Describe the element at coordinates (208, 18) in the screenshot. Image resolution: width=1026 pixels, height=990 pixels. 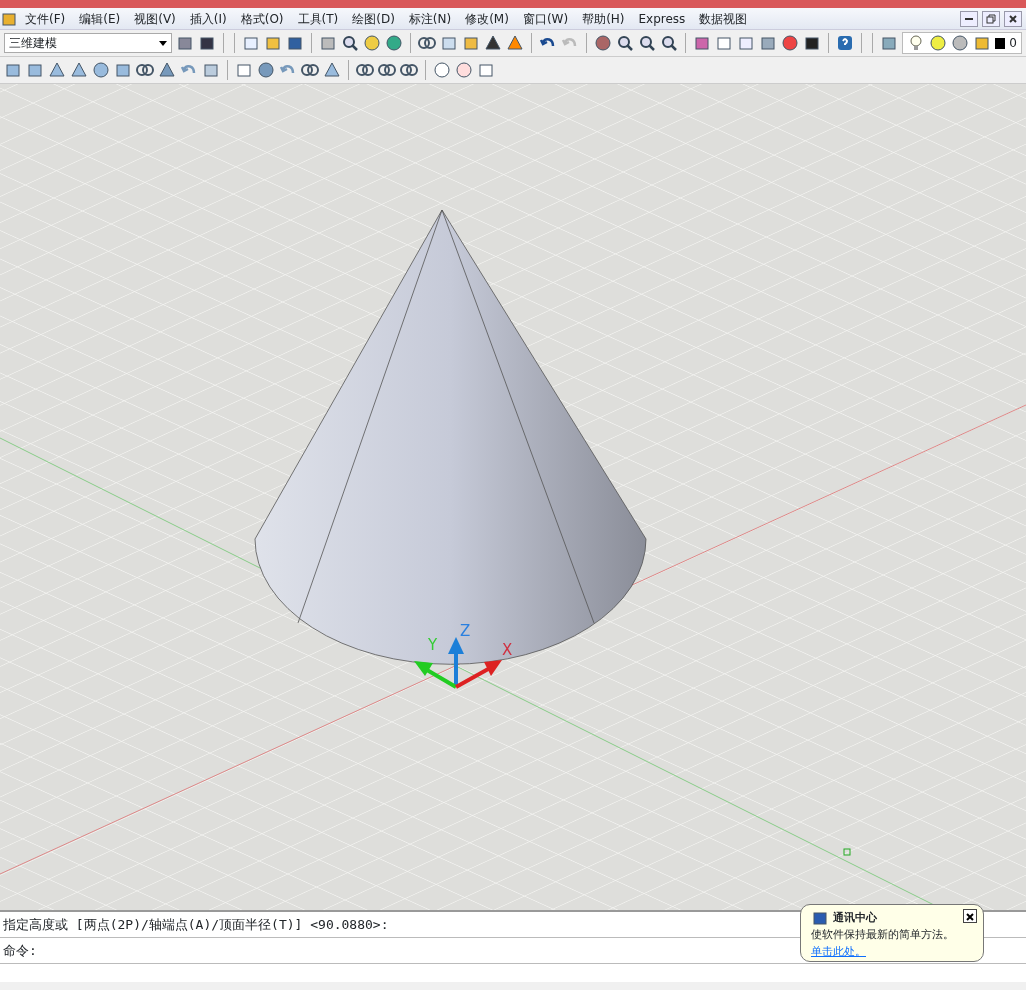
I see `menu-item: 插入(I)` at that location.